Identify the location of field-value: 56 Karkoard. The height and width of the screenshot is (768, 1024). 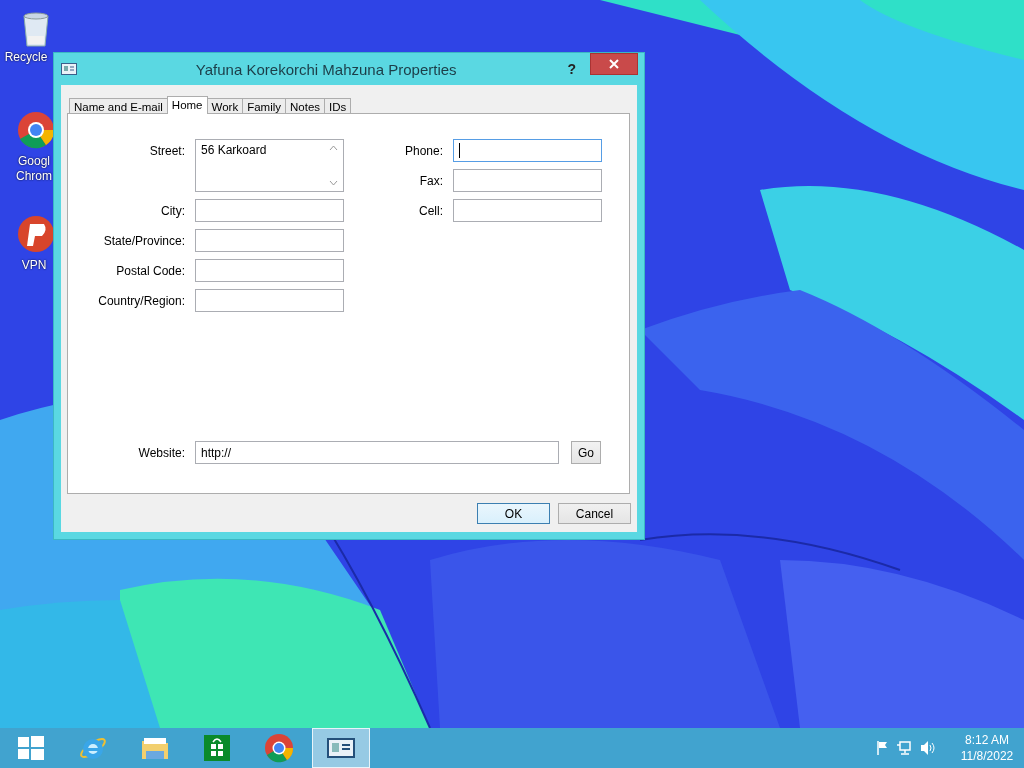
(234, 150).